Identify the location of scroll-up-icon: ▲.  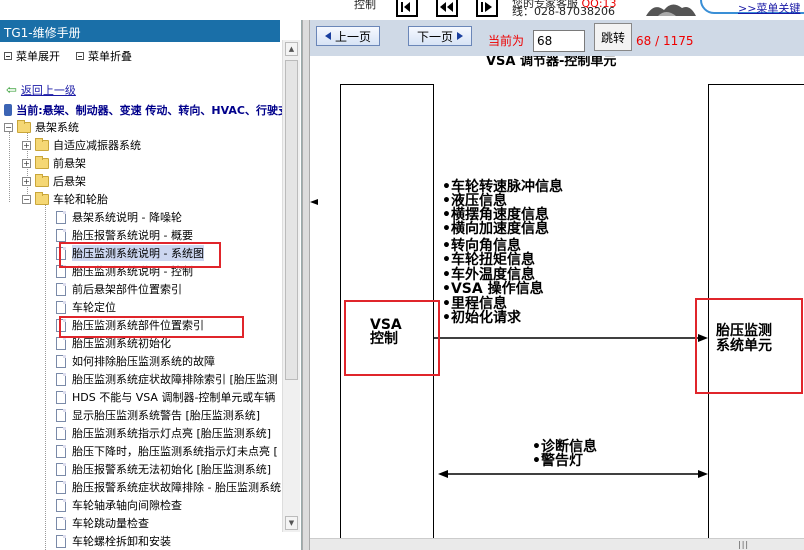
(291, 49).